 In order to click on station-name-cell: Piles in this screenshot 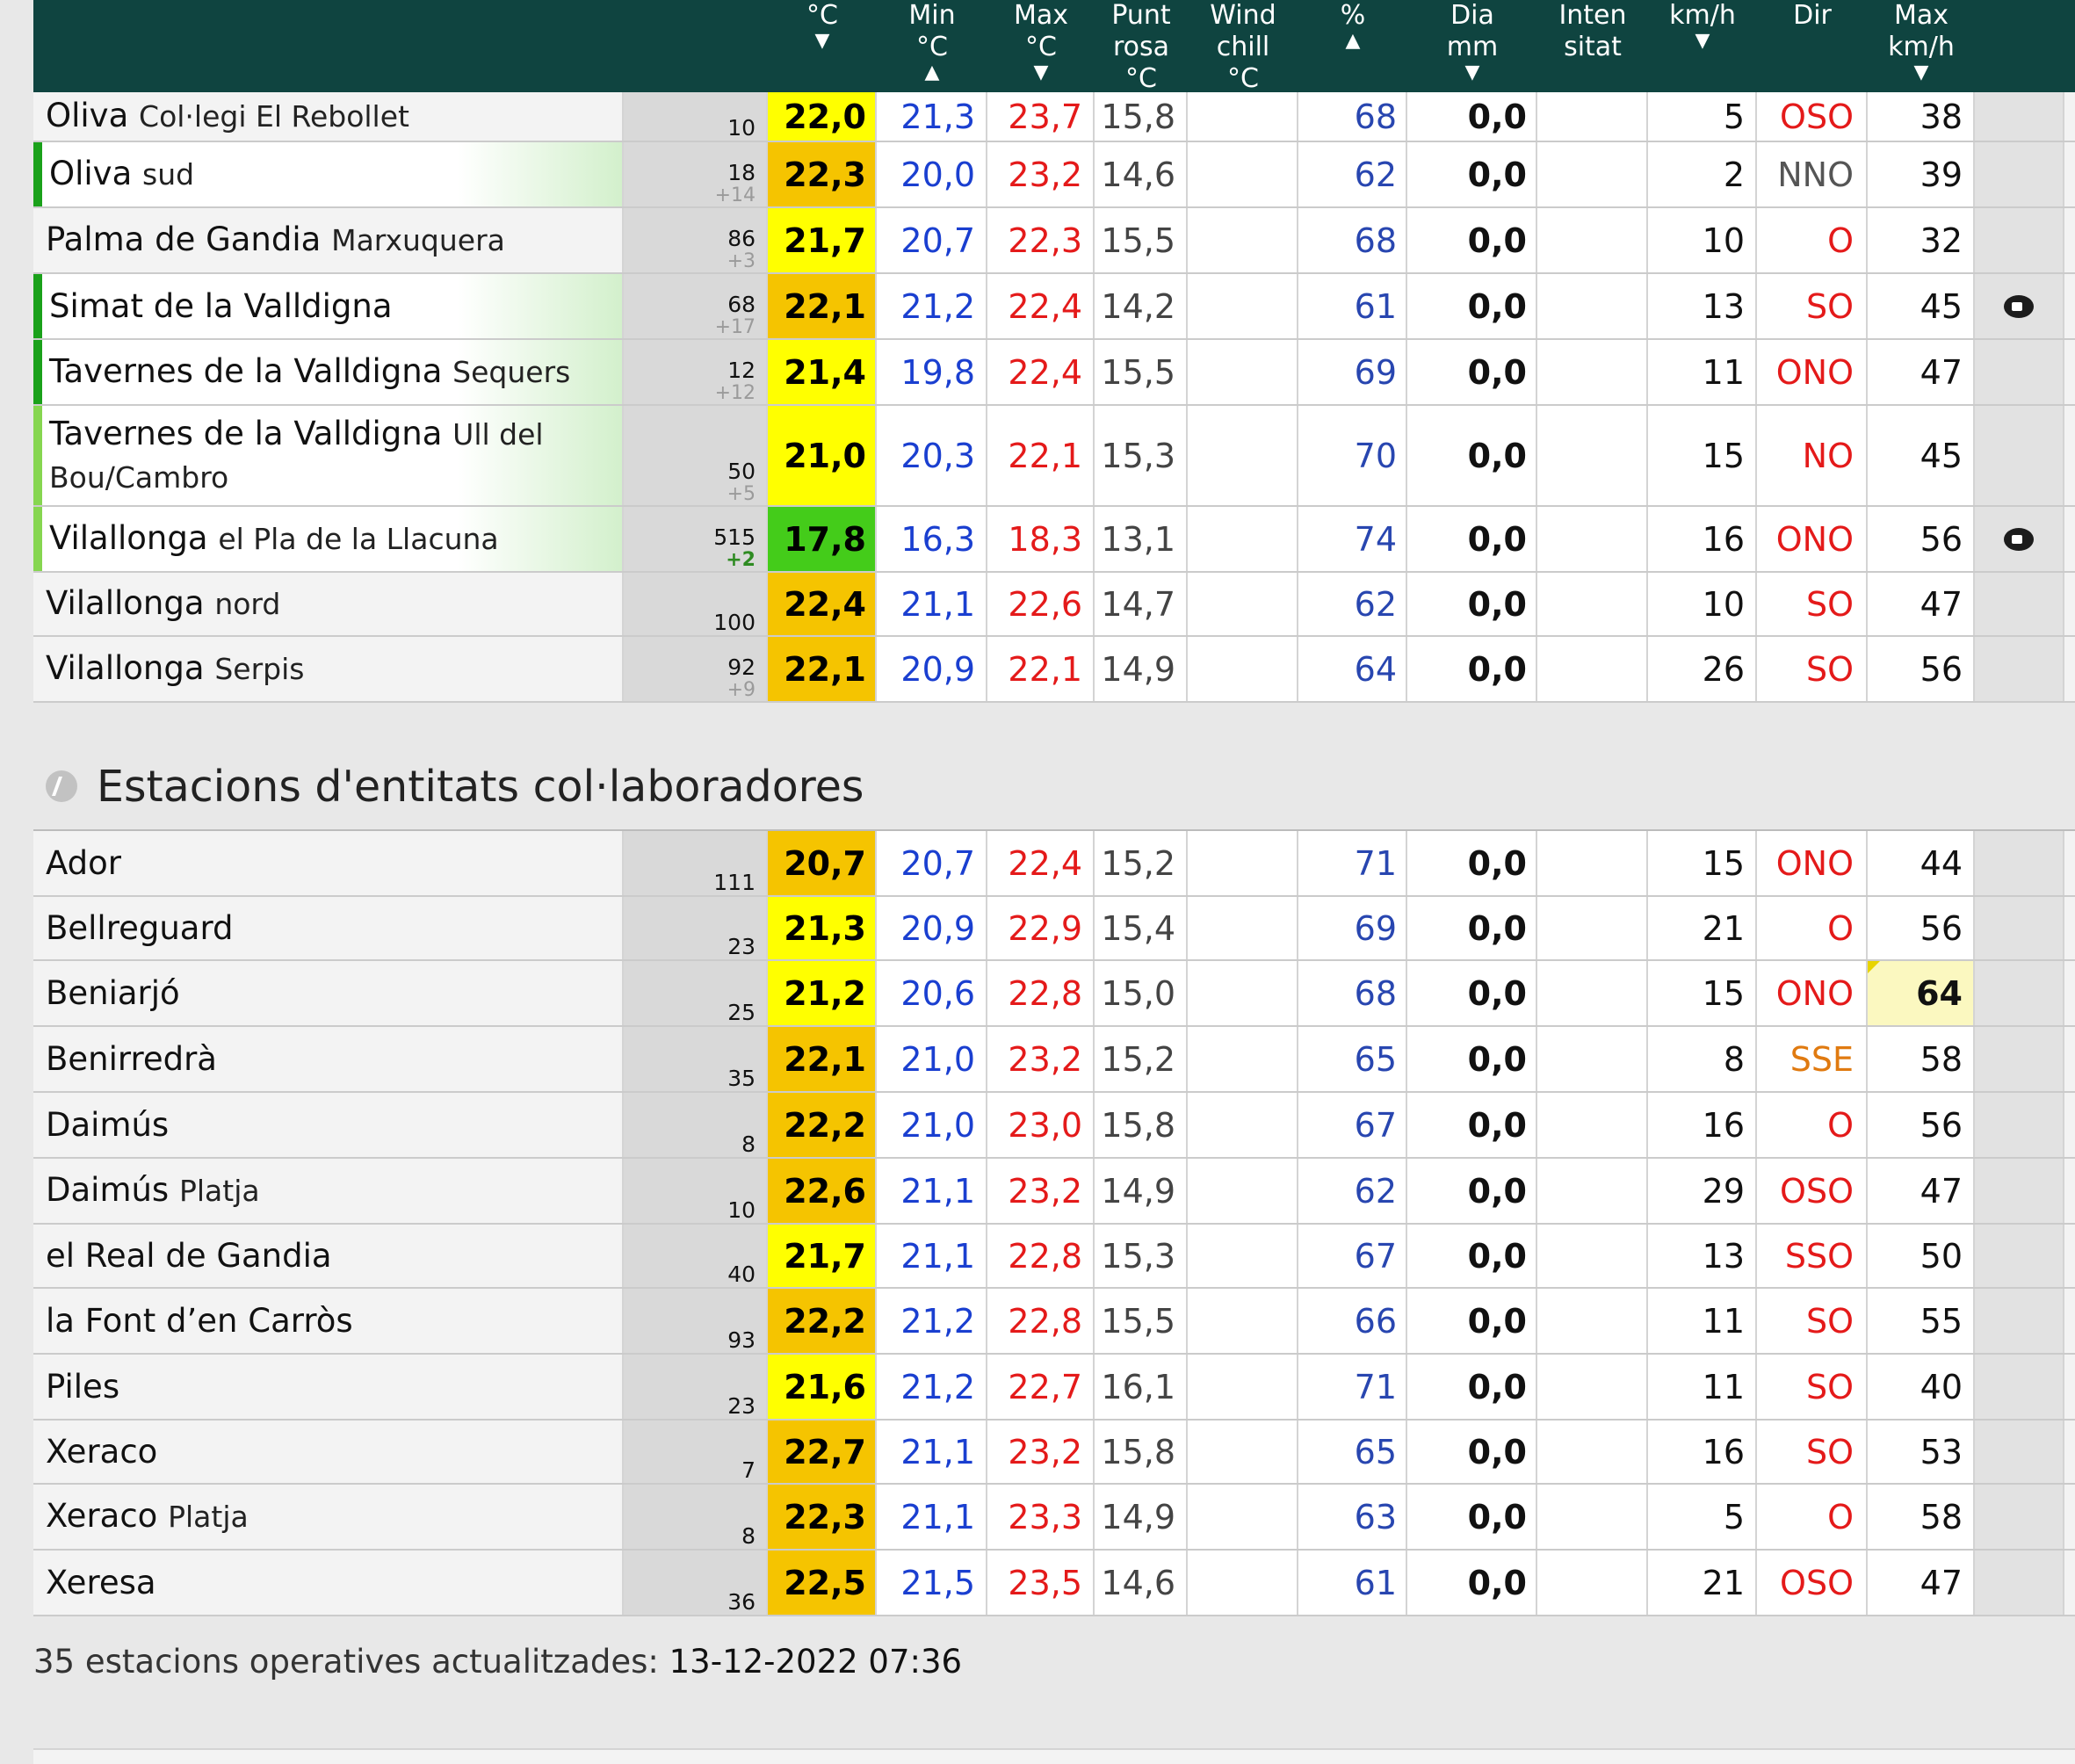, I will do `click(328, 1387)`.